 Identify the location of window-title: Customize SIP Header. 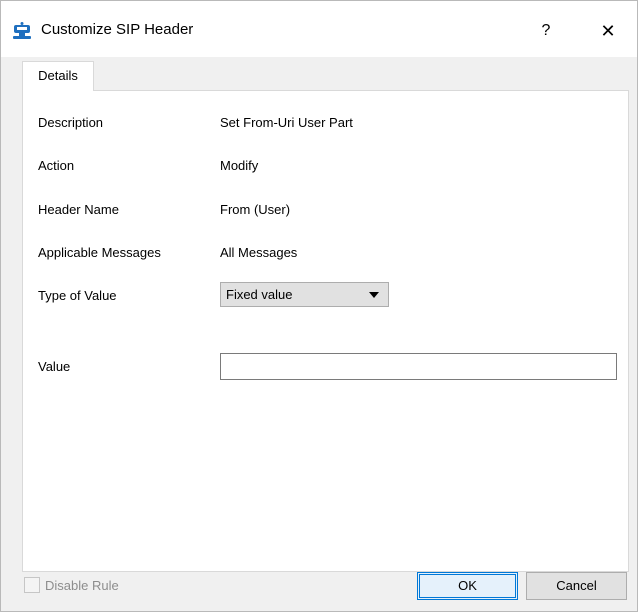
(117, 29).